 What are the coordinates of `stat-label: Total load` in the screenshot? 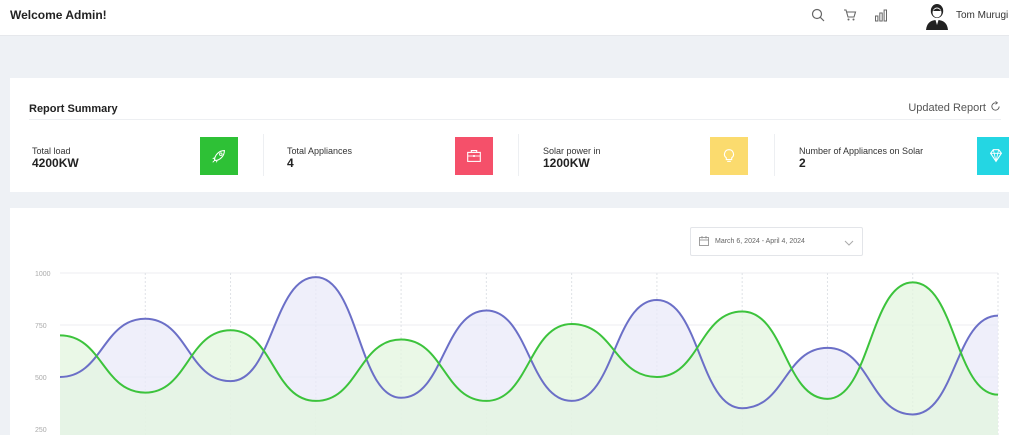 It's located at (51, 151).